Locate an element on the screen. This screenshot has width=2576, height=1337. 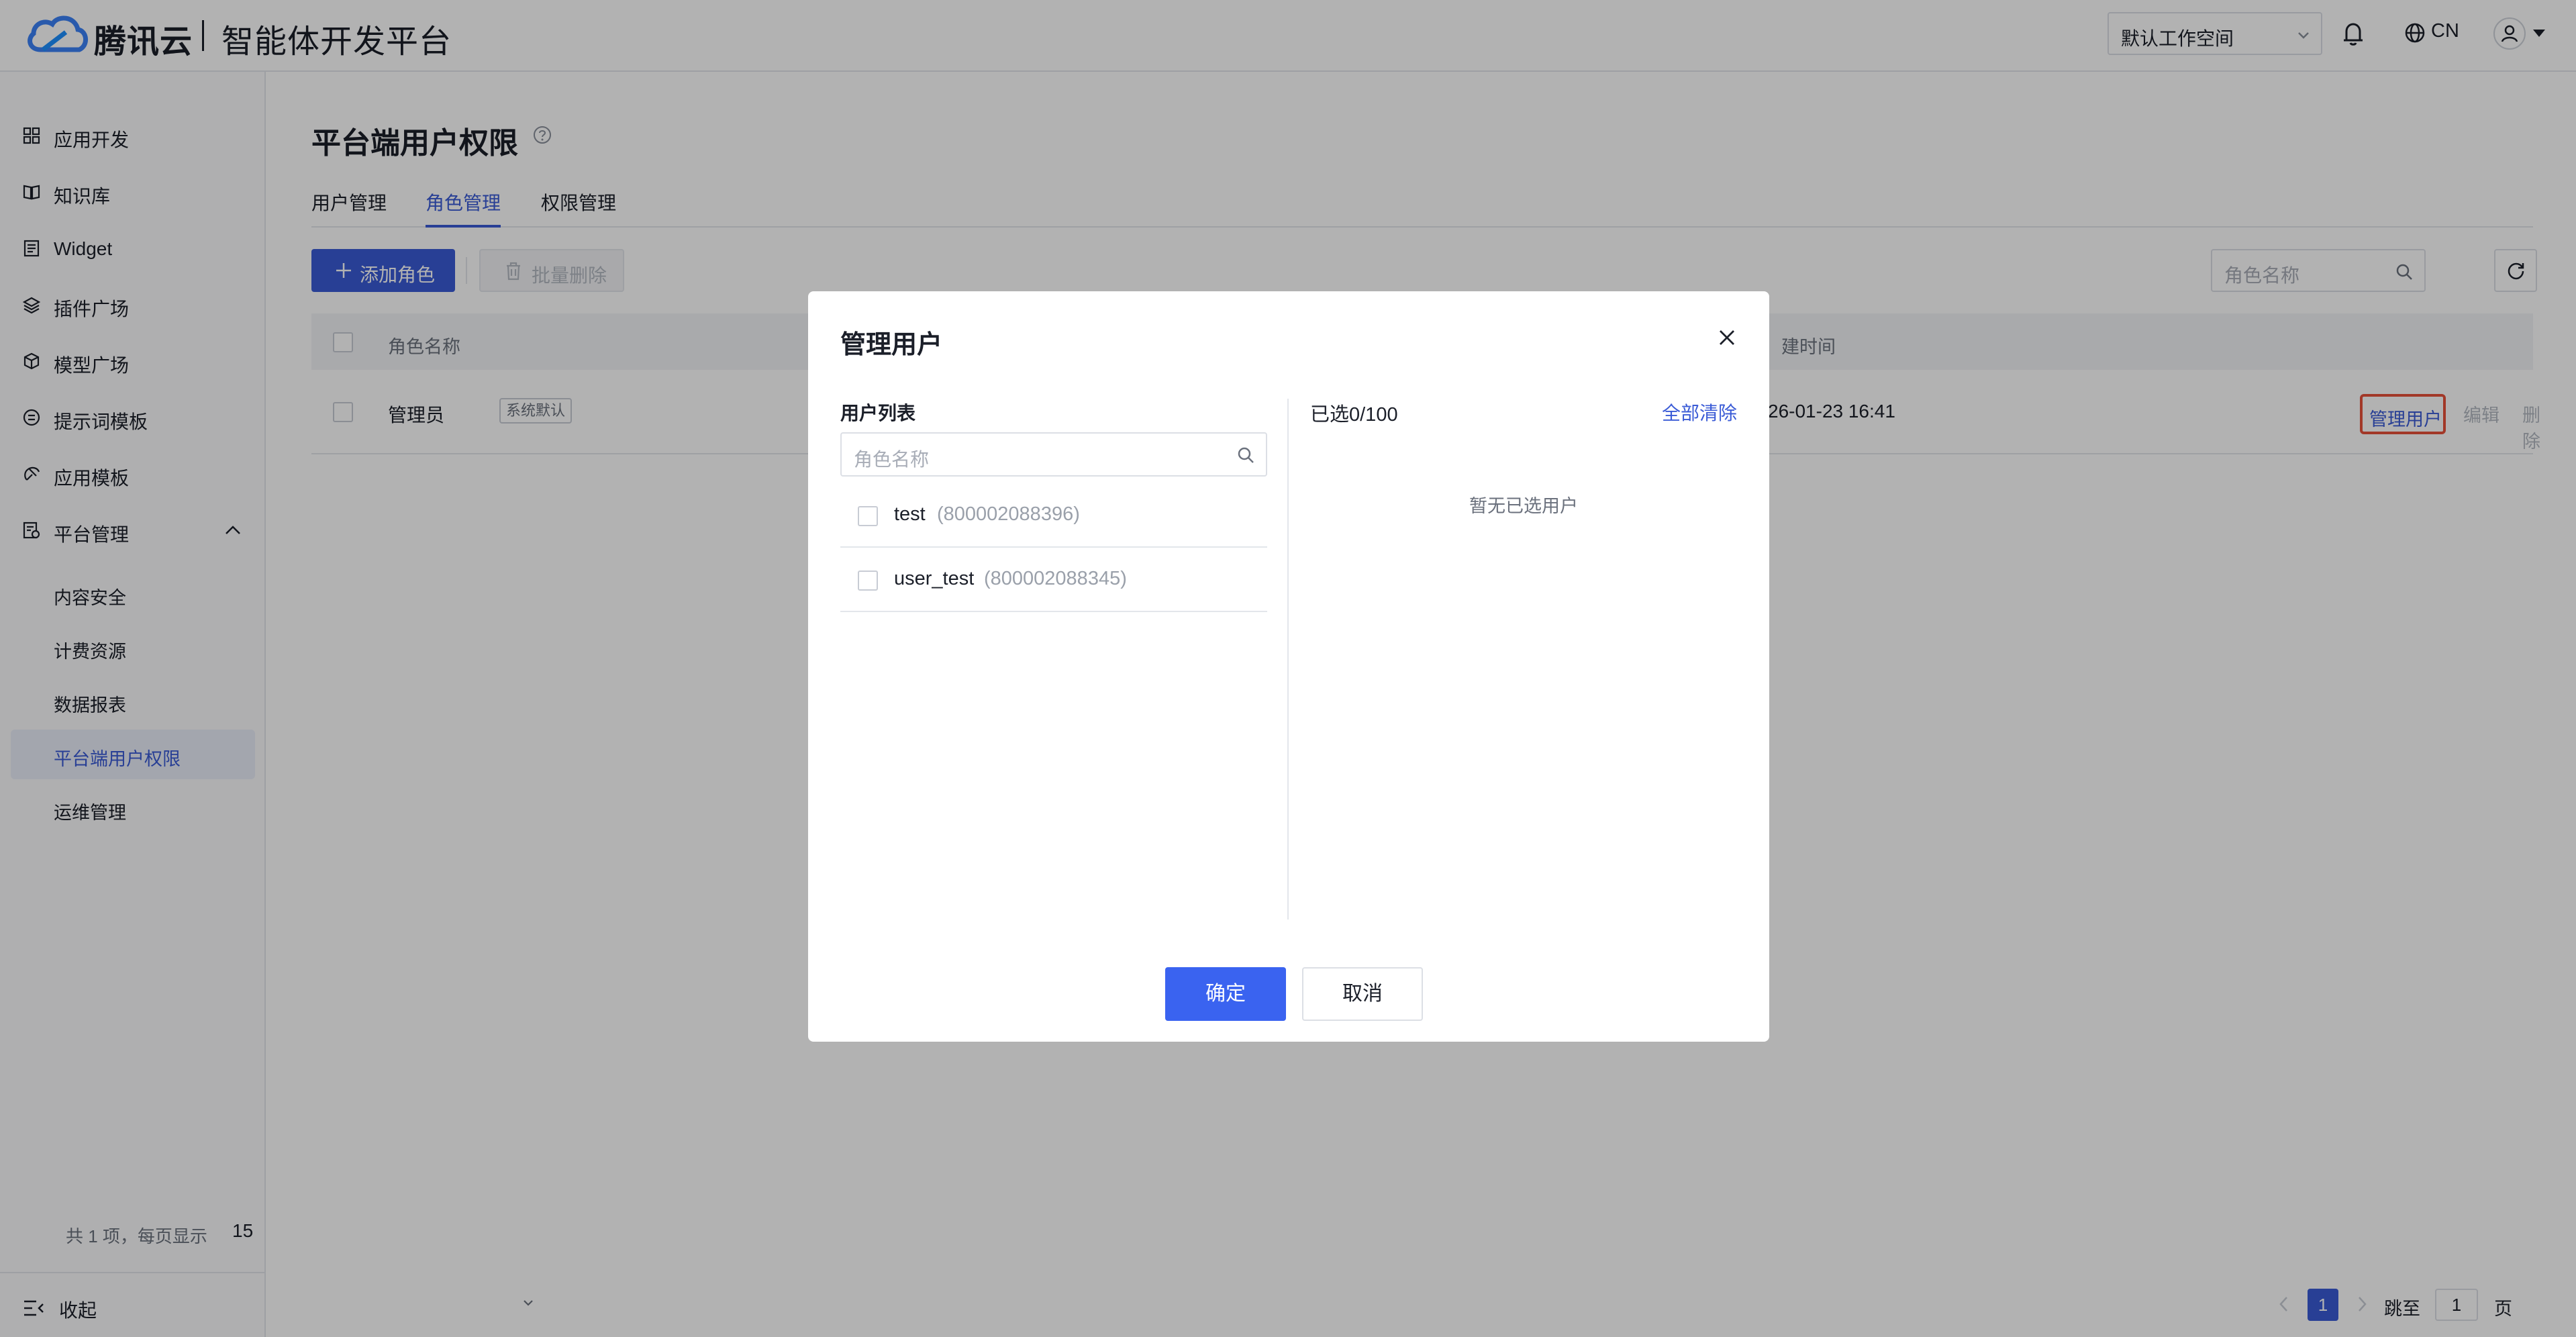
close-icon is located at coordinates (1727, 338).